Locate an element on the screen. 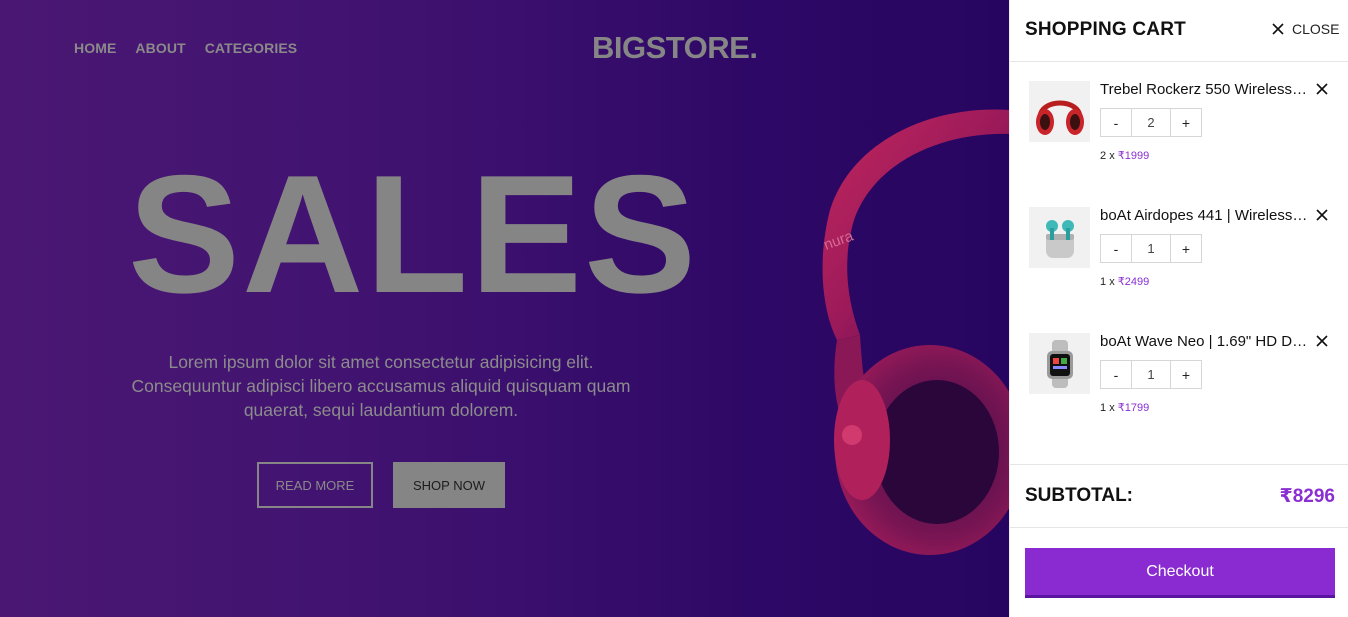 The width and height of the screenshot is (1348, 617). quantity-stepper: - 2 + is located at coordinates (1151, 122).